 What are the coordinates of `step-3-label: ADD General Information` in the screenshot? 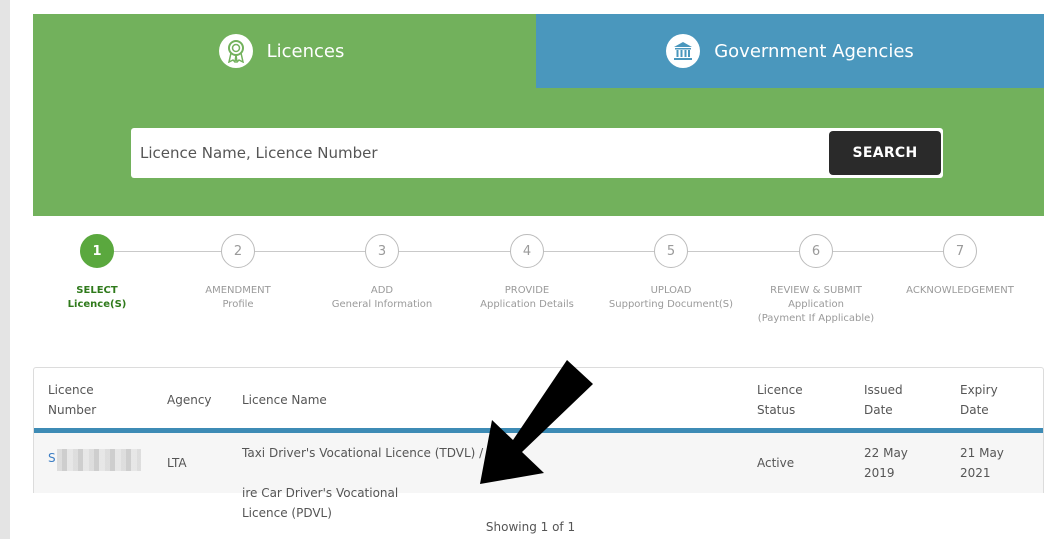 It's located at (382, 297).